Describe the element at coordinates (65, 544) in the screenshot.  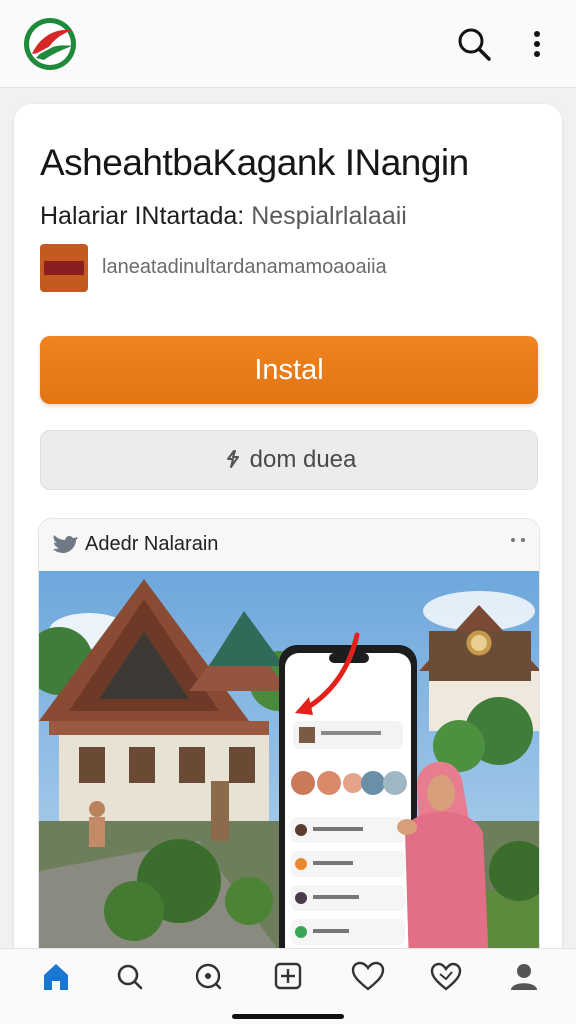
I see `bird-icon` at that location.